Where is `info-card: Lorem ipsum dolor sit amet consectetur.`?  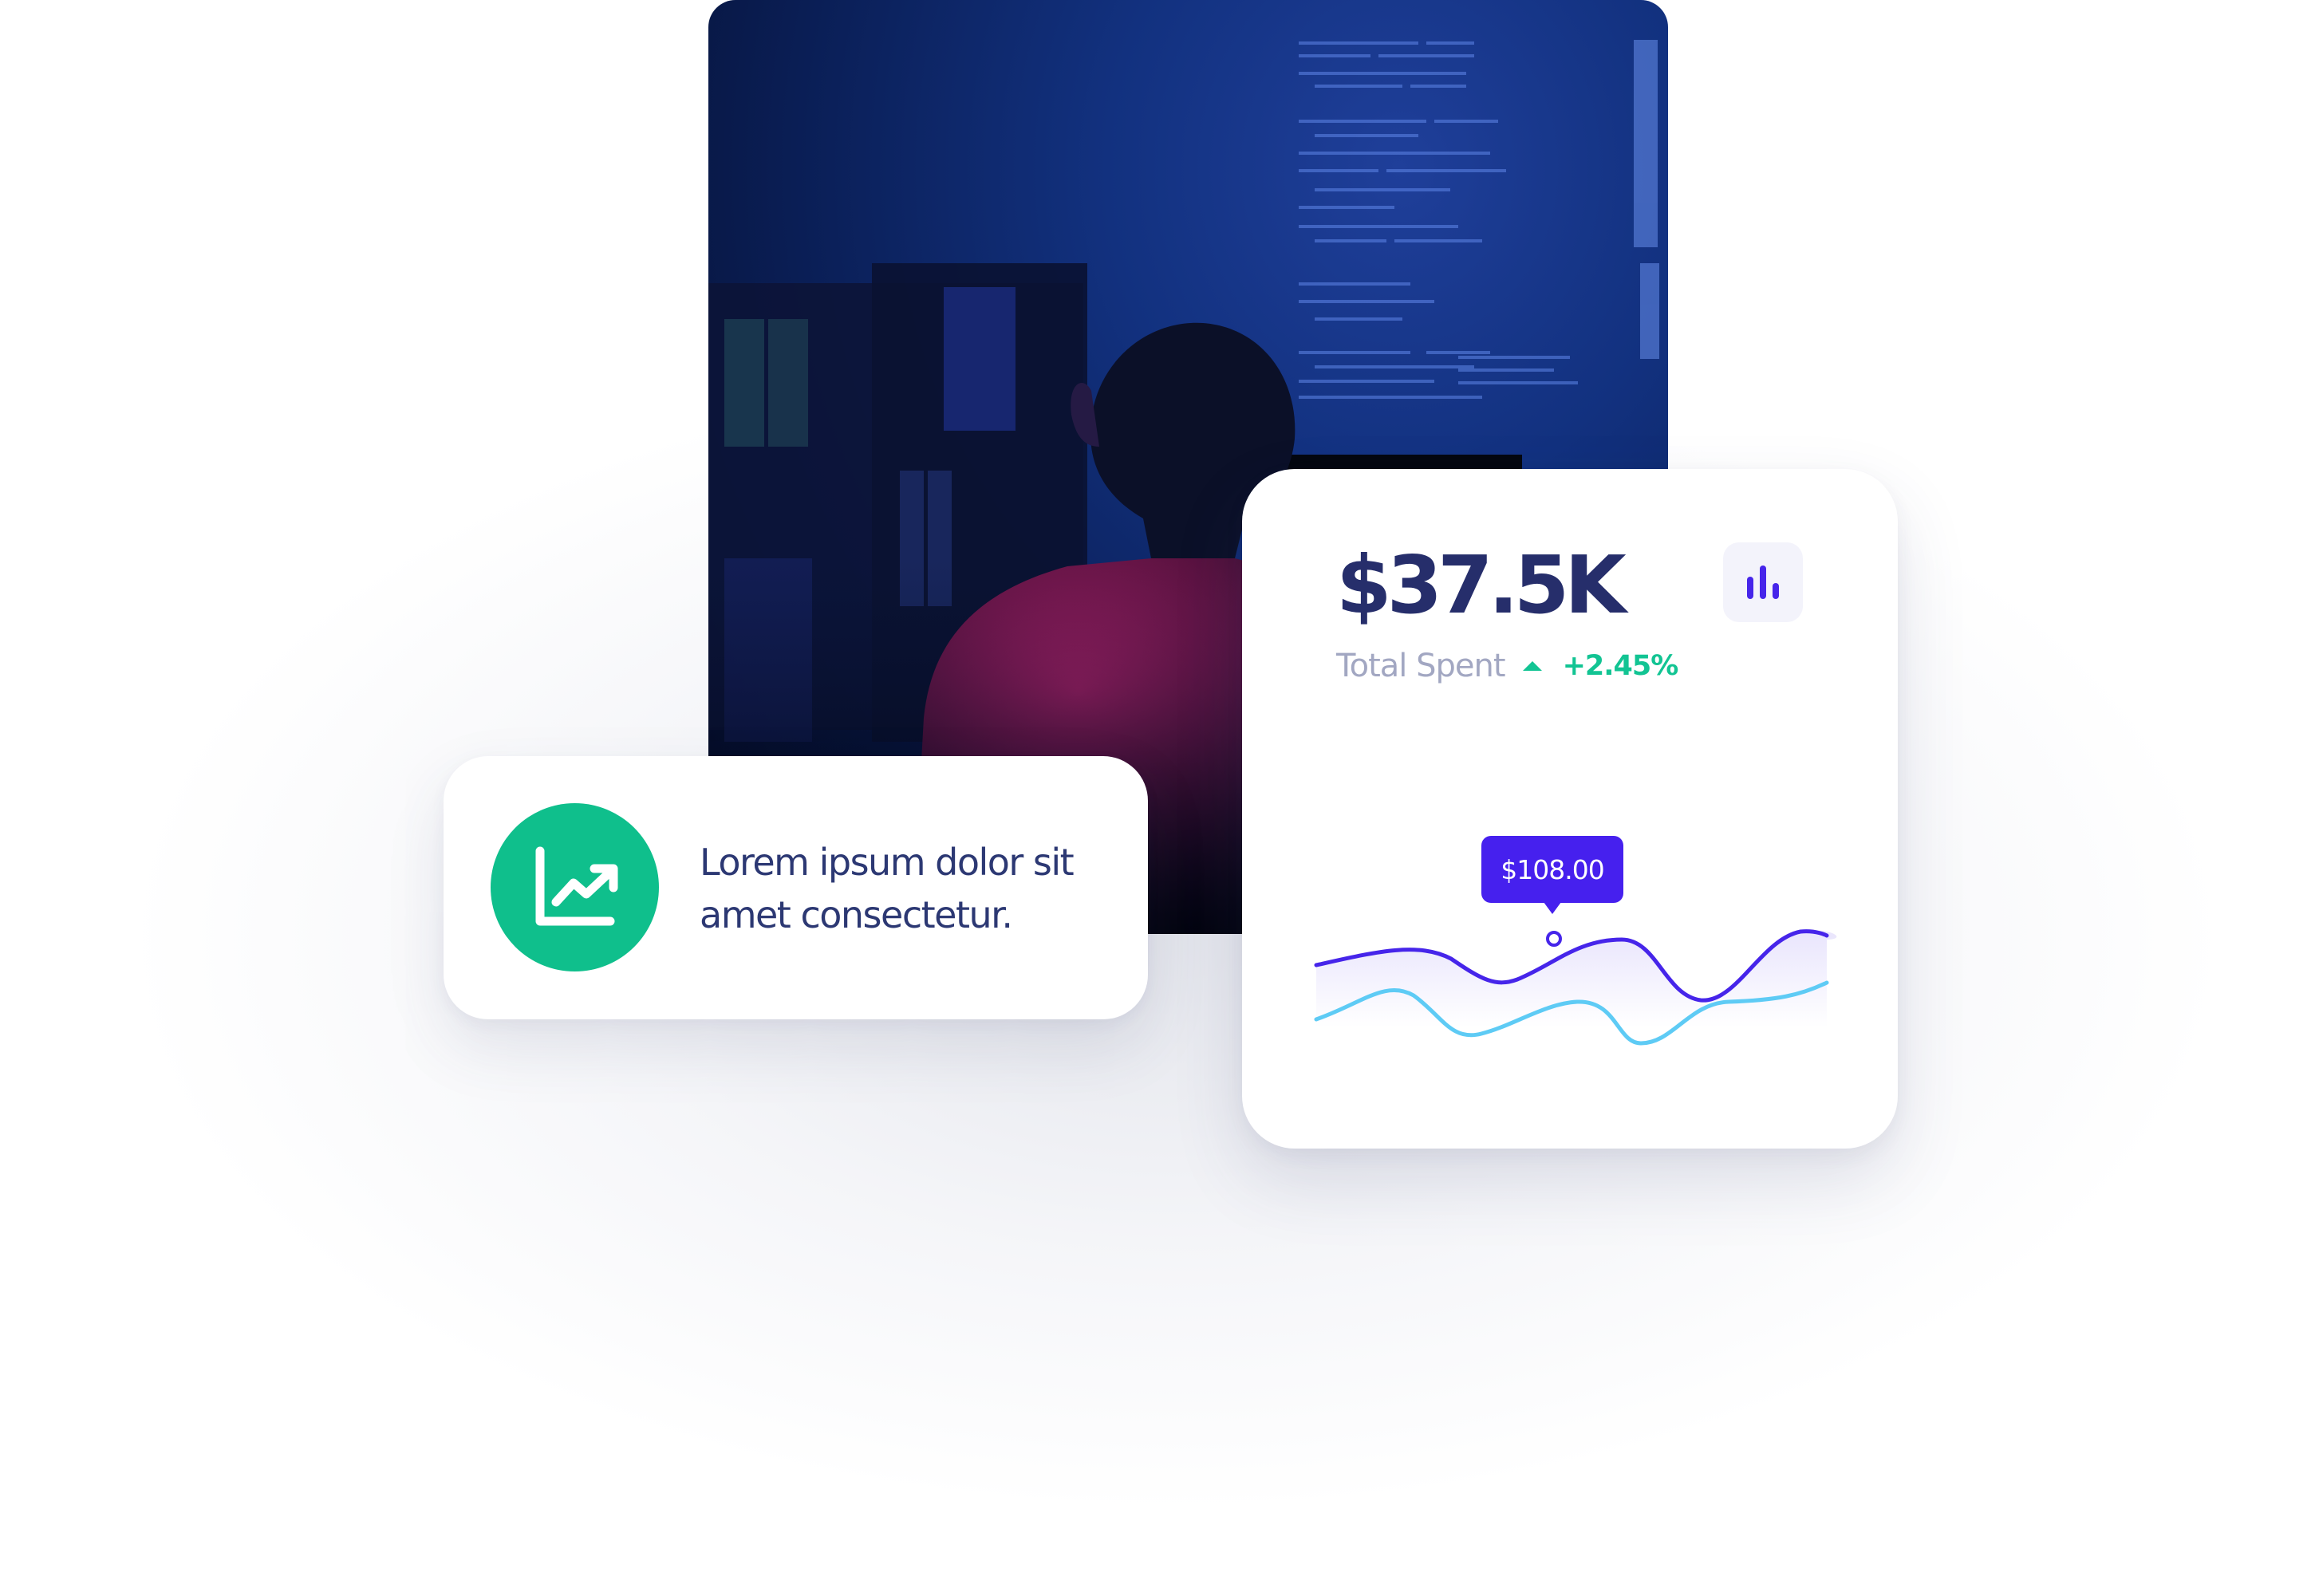
info-card: Lorem ipsum dolor sit amet consectetur. is located at coordinates (796, 887).